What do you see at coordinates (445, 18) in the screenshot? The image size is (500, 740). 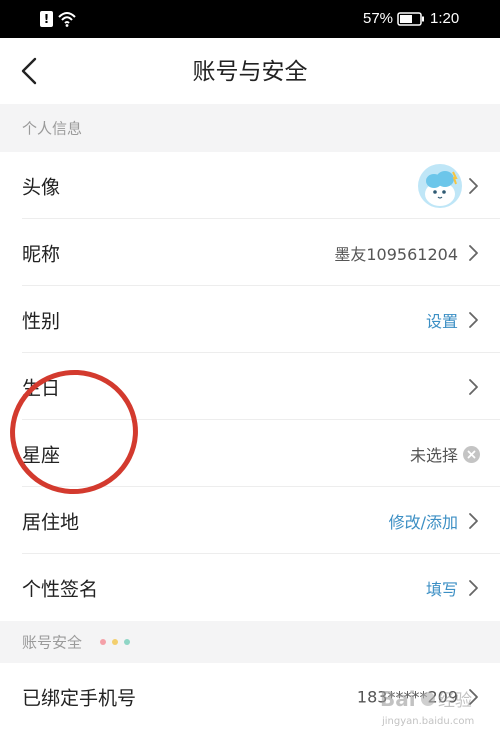 I see `clock: 1:20` at bounding box center [445, 18].